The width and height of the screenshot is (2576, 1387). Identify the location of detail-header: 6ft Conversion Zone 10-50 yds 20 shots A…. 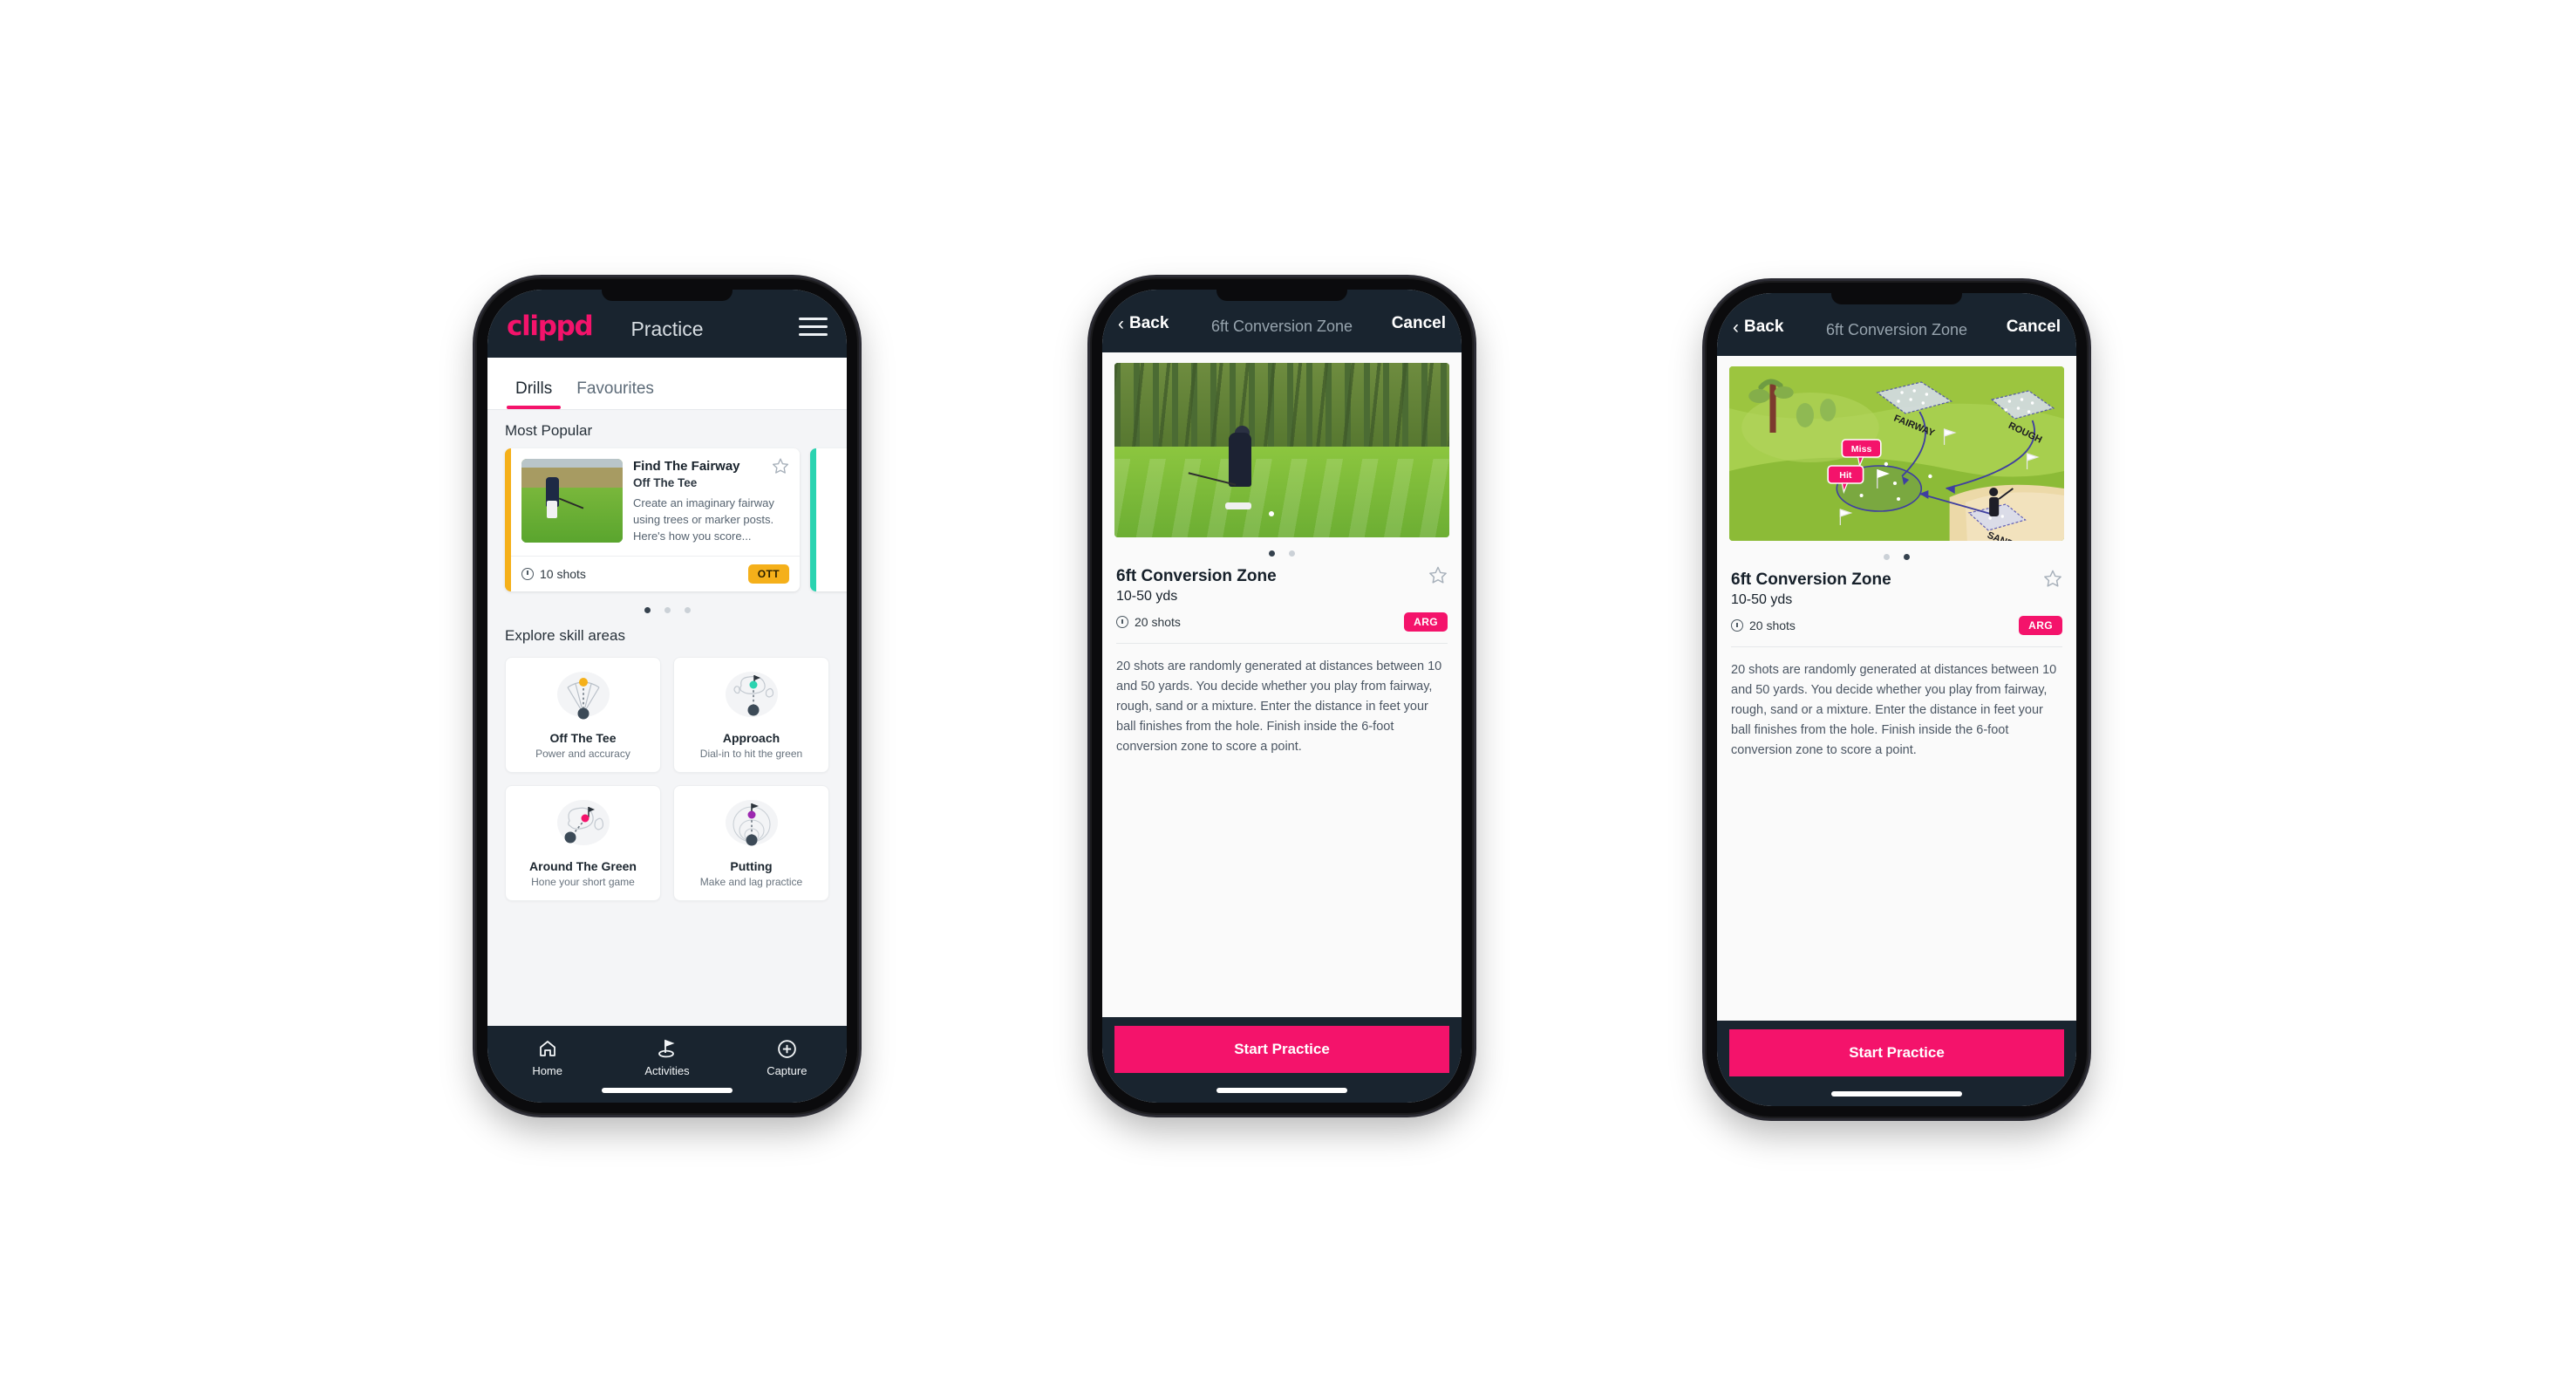
(1282, 598).